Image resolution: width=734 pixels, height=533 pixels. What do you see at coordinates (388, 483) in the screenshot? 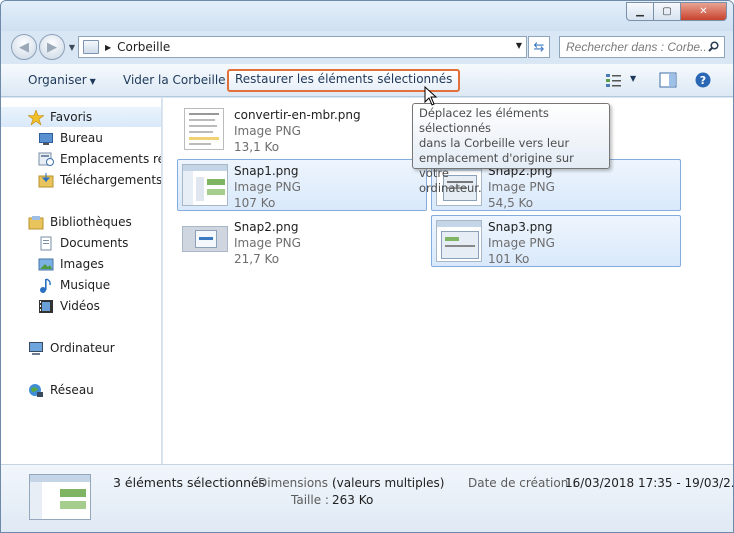
I see `dimensions-value: (valeurs multiples)` at bounding box center [388, 483].